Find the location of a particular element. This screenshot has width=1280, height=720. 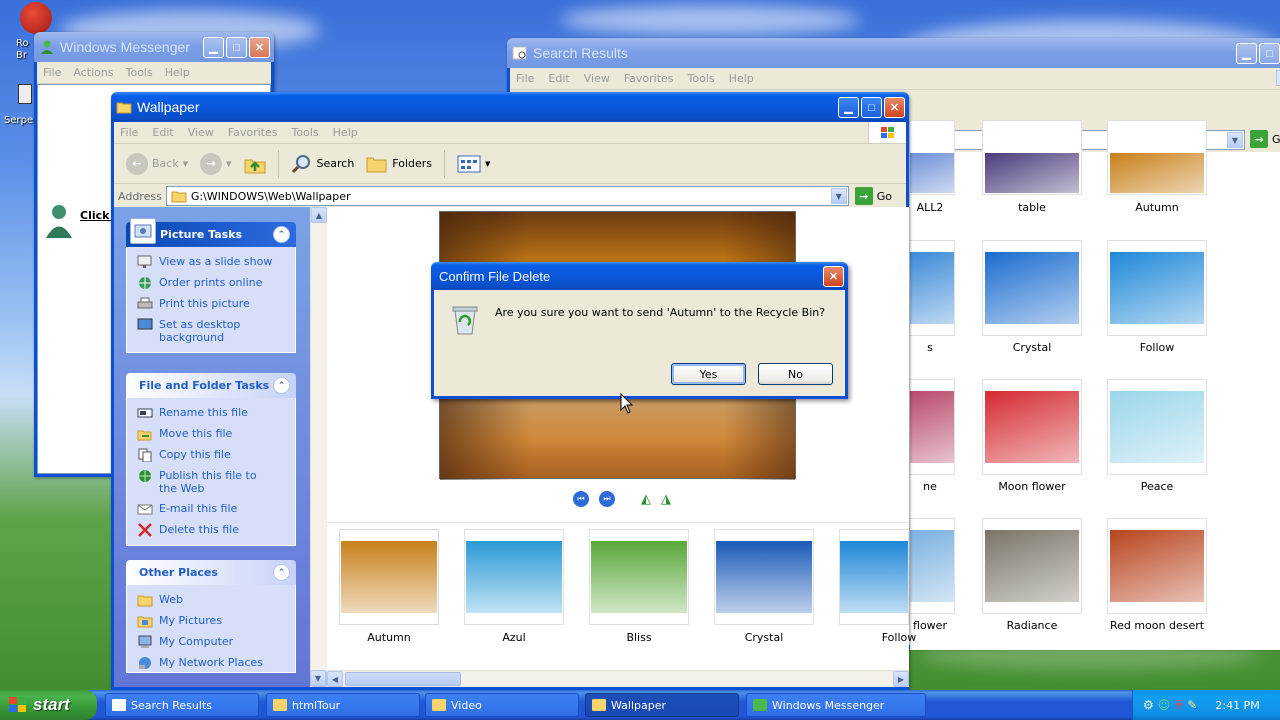

scroll-left-button: ◀ is located at coordinates (335, 679).